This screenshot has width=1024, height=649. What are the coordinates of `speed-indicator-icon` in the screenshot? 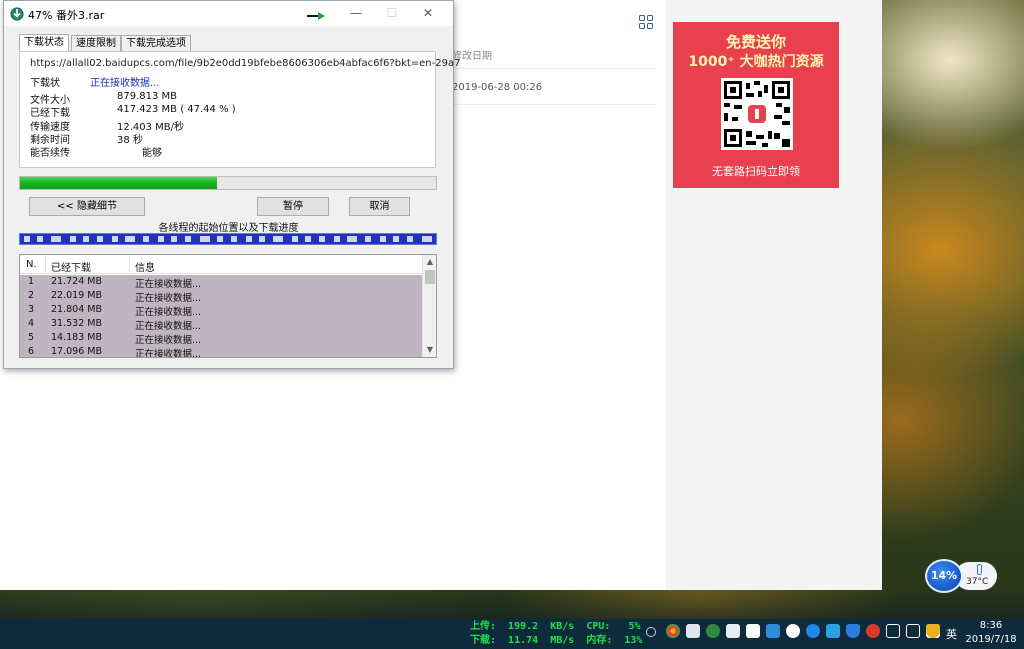 It's located at (316, 16).